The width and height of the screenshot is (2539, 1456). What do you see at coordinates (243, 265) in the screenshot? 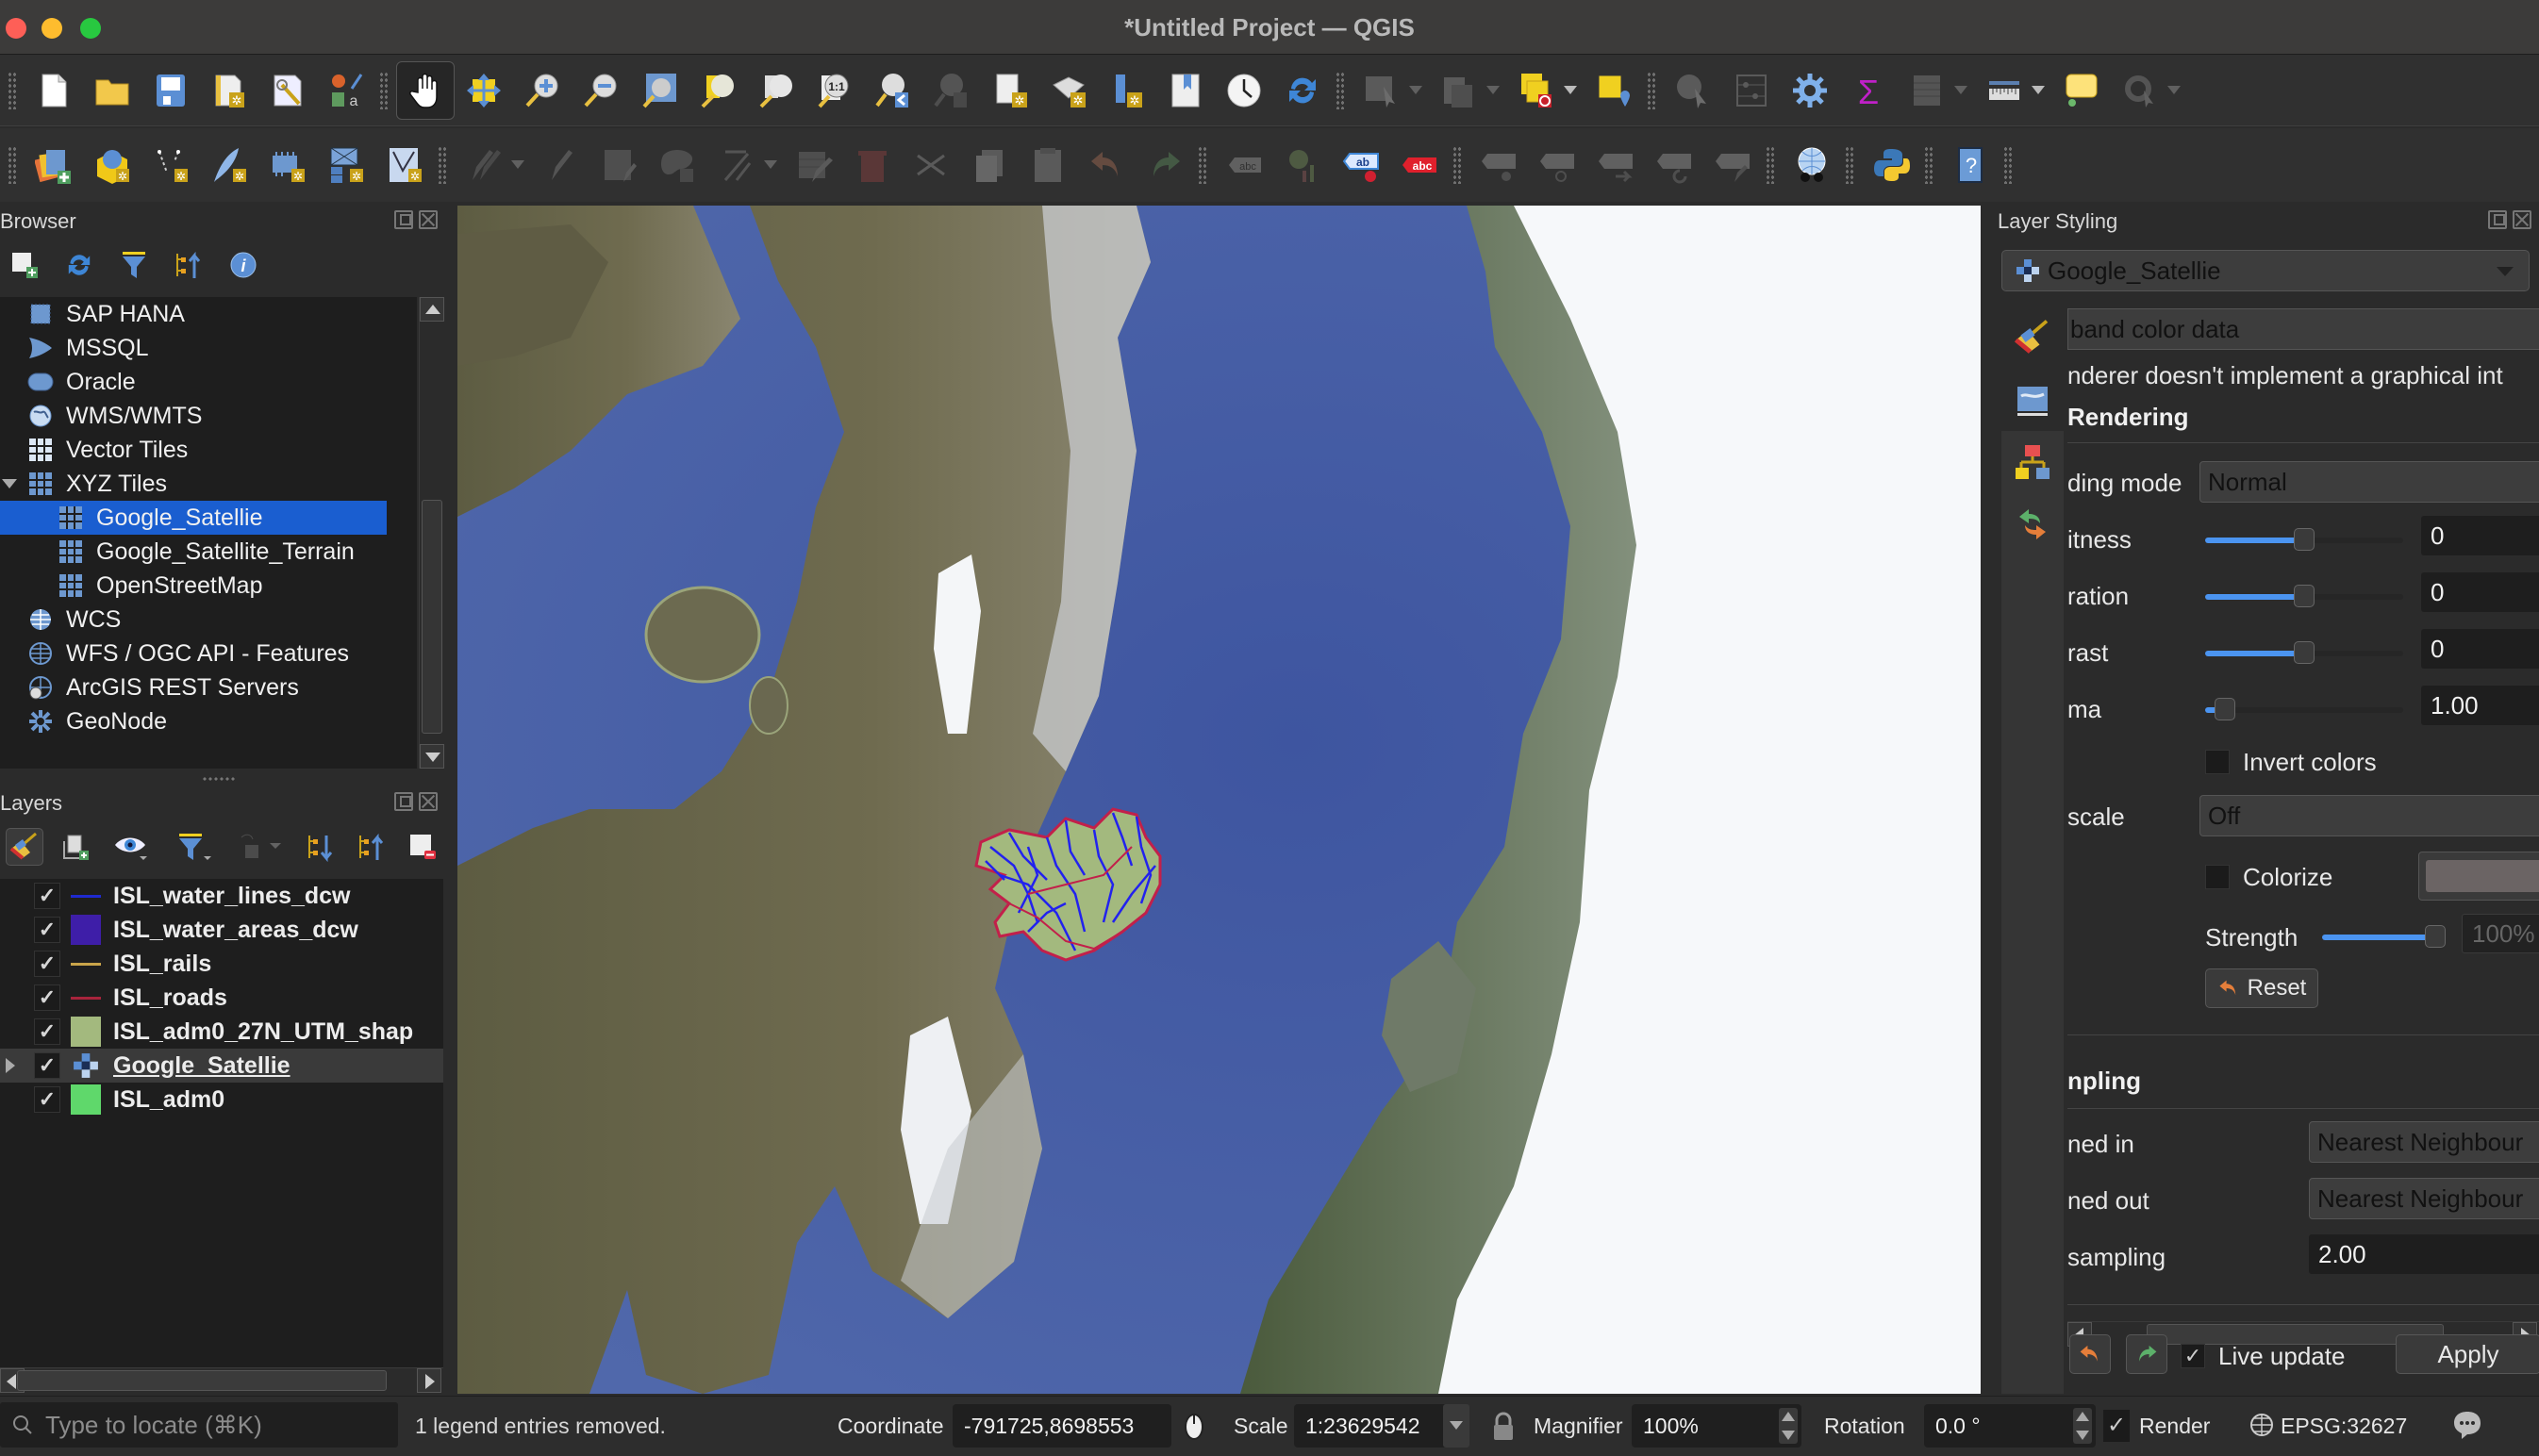
I see `enable-properties-button: i` at bounding box center [243, 265].